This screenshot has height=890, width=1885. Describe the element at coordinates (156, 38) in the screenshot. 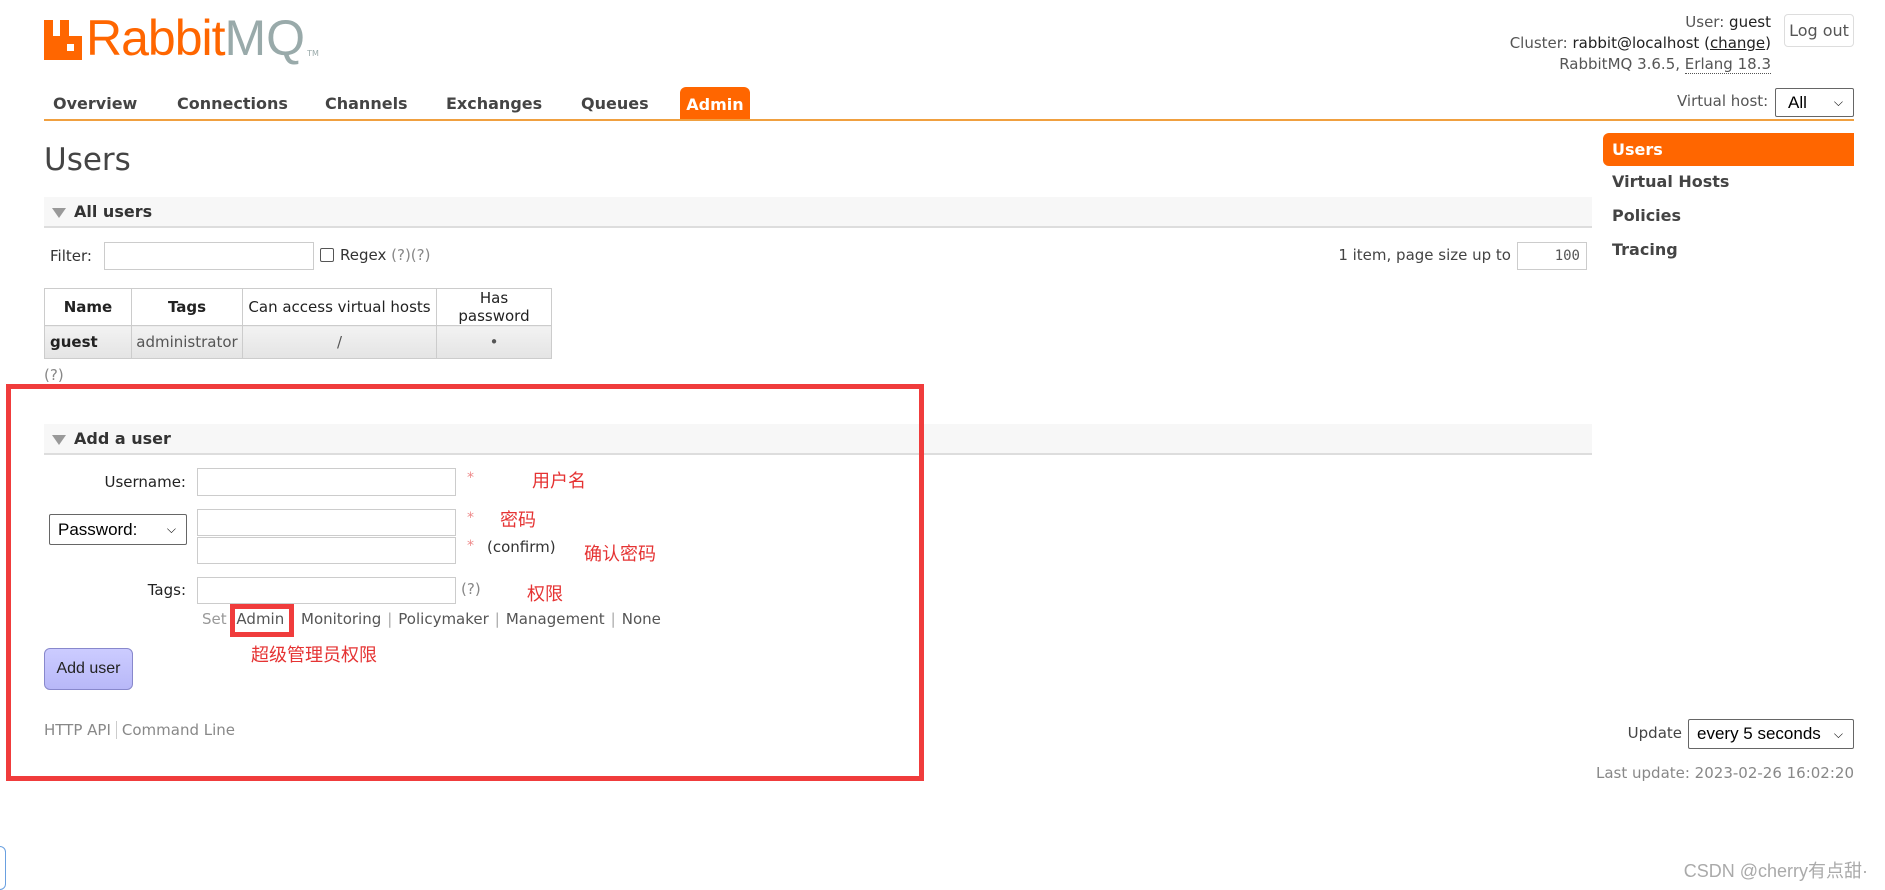

I see `logo-text: Rabbit` at that location.